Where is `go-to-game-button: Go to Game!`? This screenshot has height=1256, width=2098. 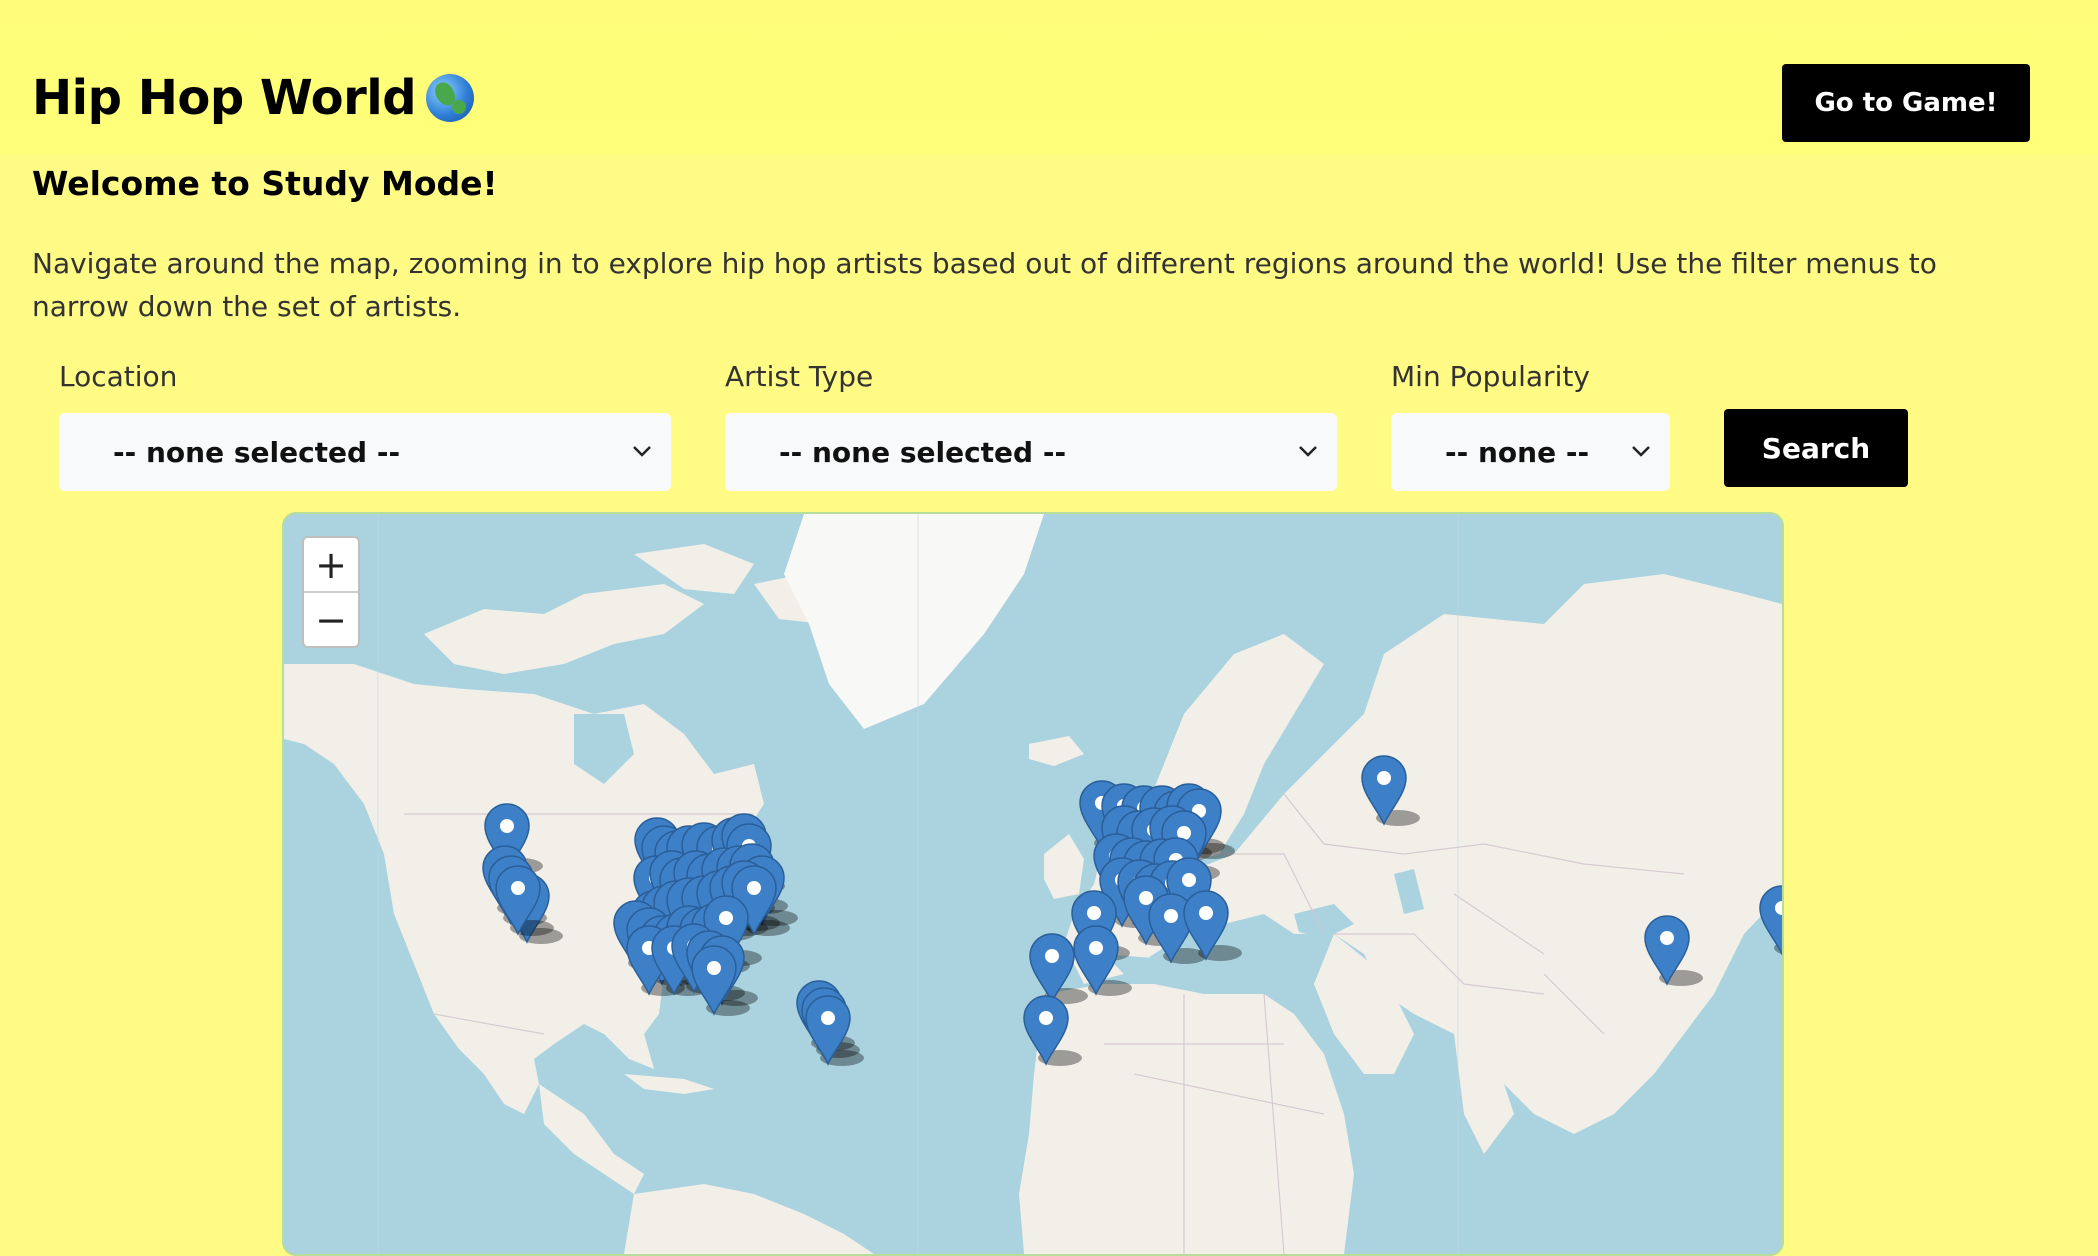 go-to-game-button: Go to Game! is located at coordinates (1906, 103).